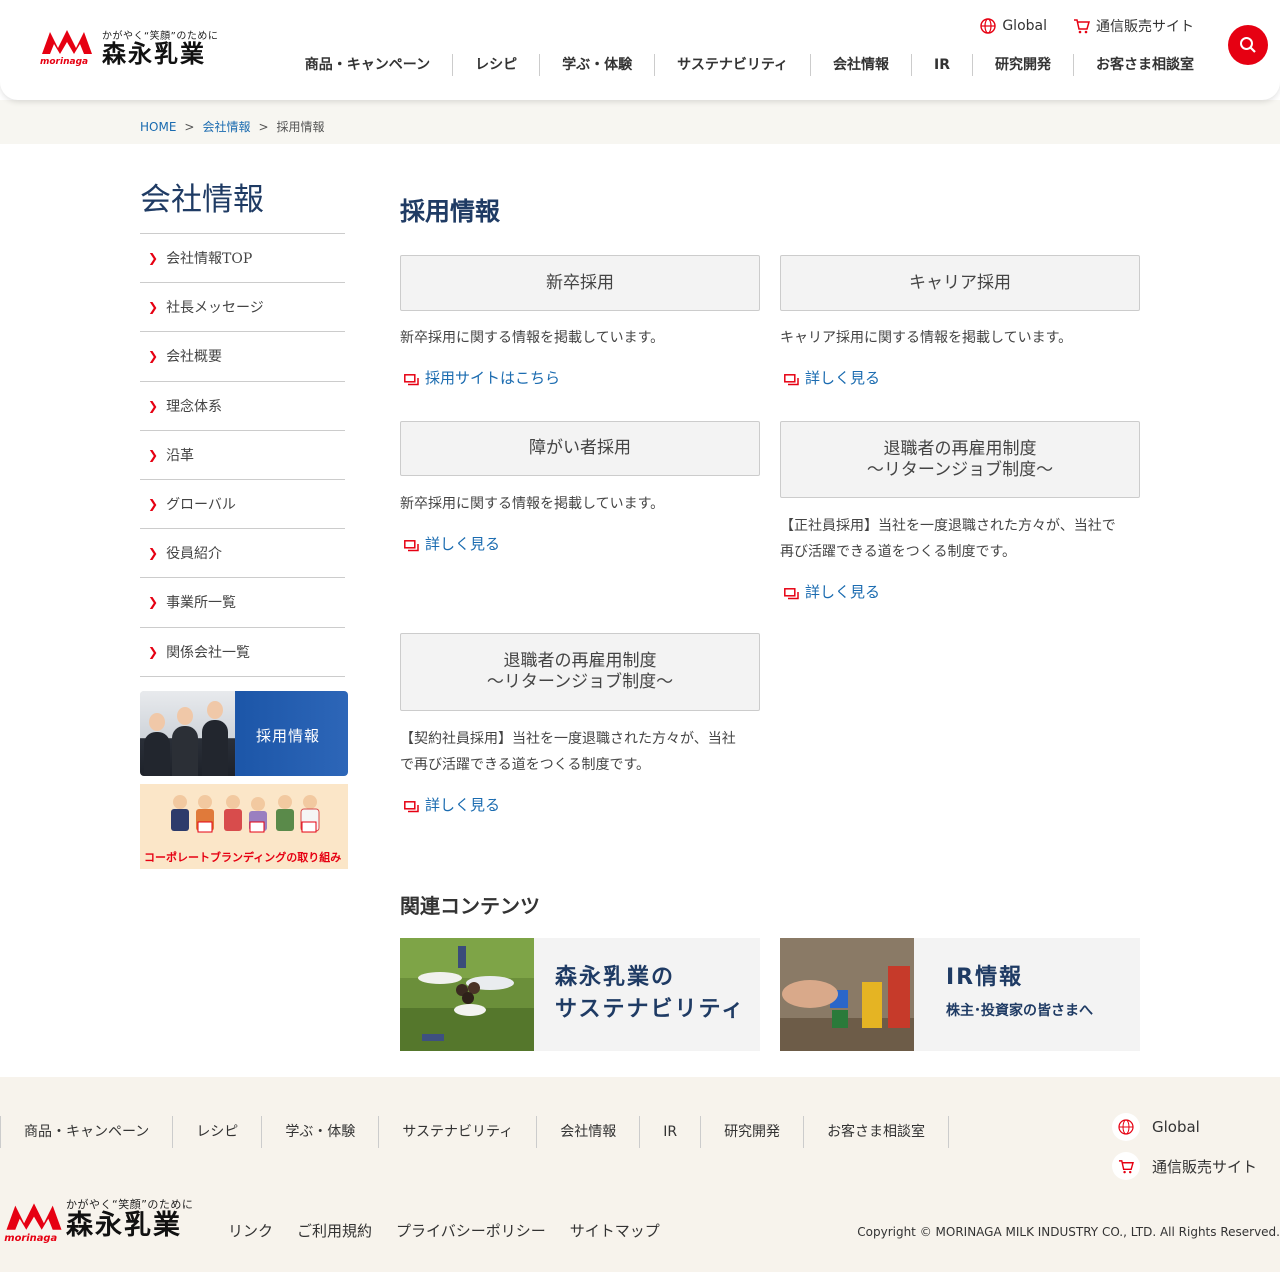  Describe the element at coordinates (226, 127) in the screenshot. I see `breadcrumb-company: 会社情報` at that location.